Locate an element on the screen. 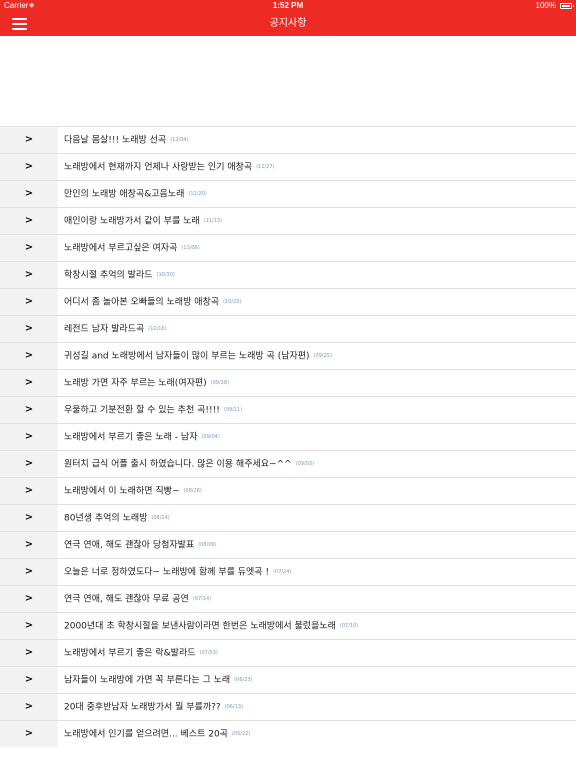 Image resolution: width=576 pixels, height=768 pixels. notice-date: (11/06) is located at coordinates (190, 248).